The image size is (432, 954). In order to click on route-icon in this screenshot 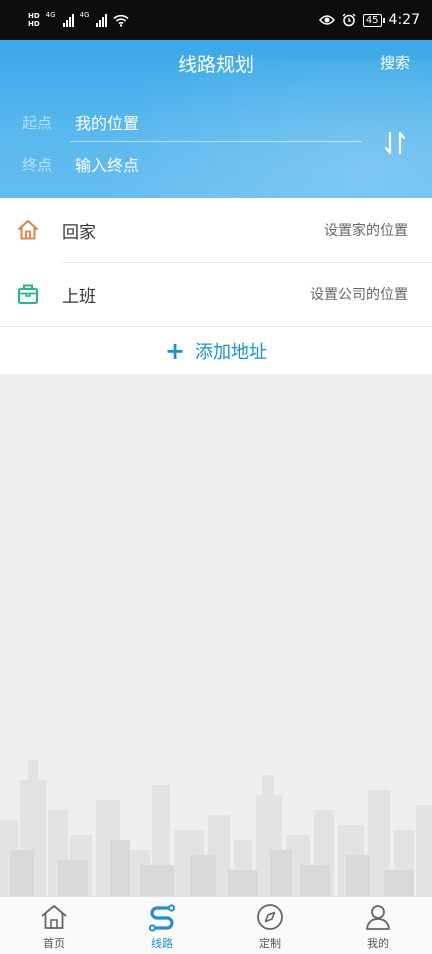, I will do `click(162, 918)`.